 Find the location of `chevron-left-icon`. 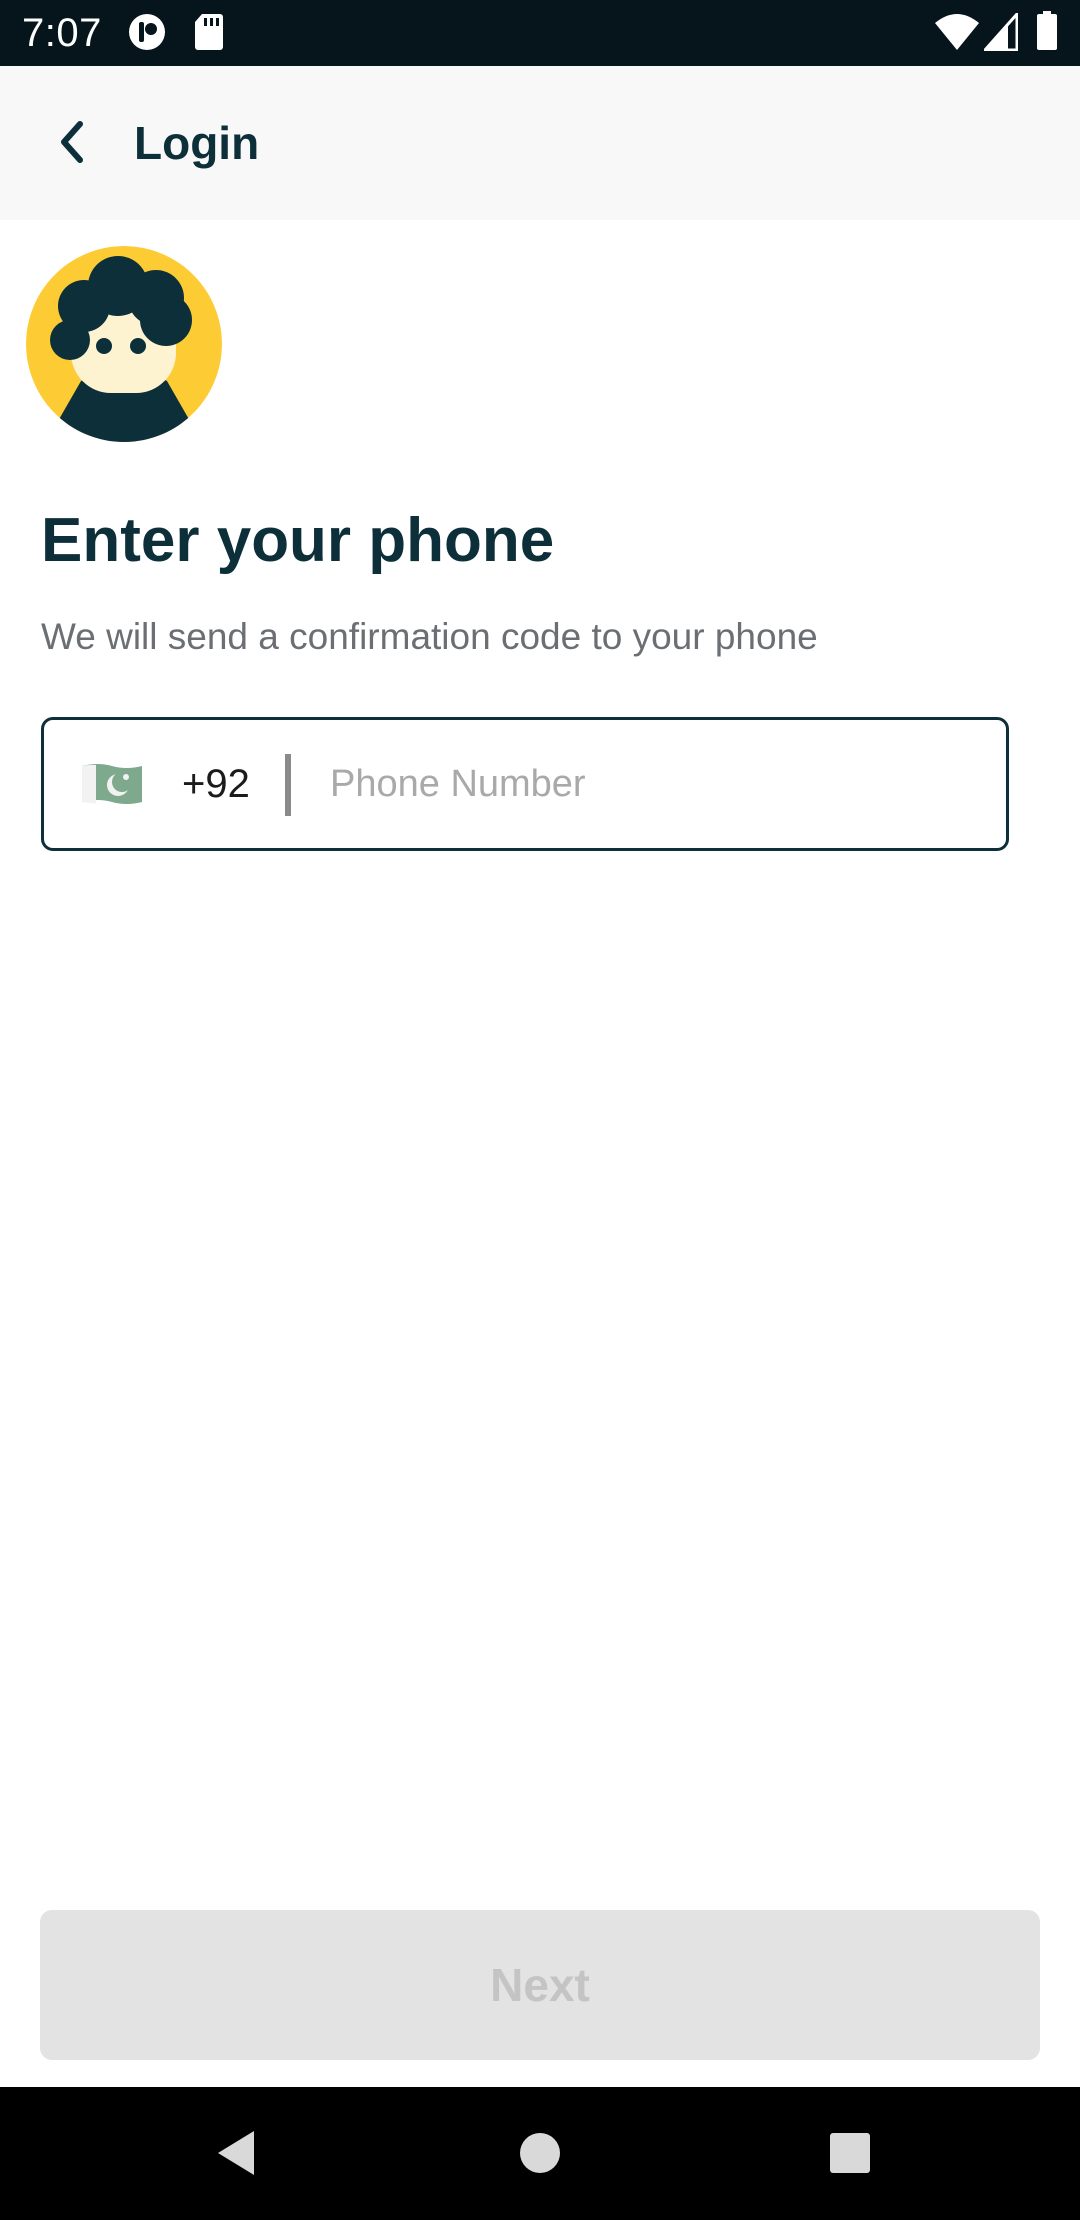

chevron-left-icon is located at coordinates (72, 142).